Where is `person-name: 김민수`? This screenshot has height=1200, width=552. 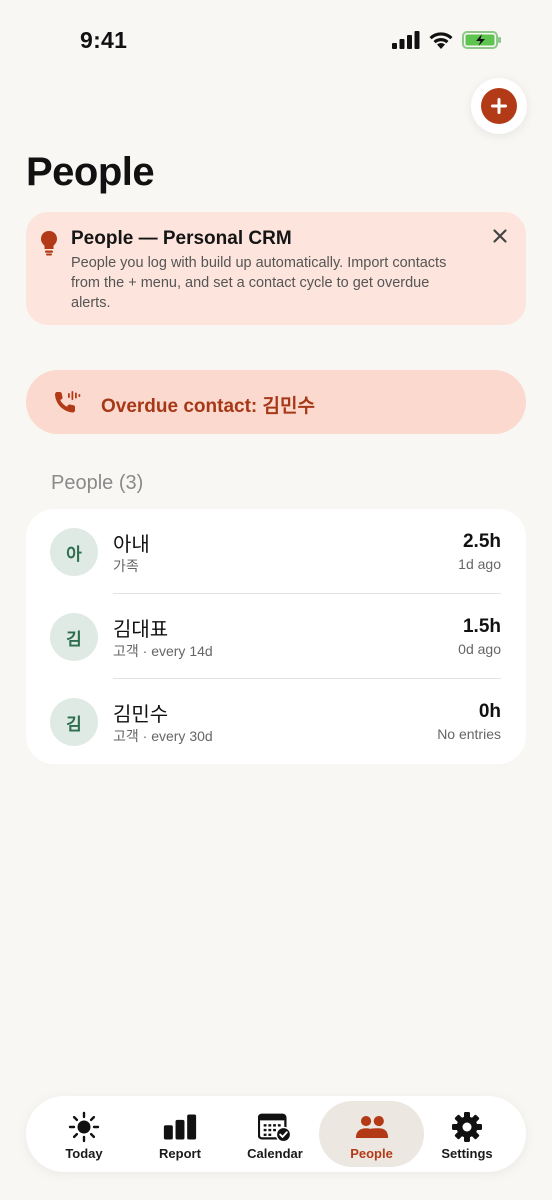 person-name: 김민수 is located at coordinates (141, 715).